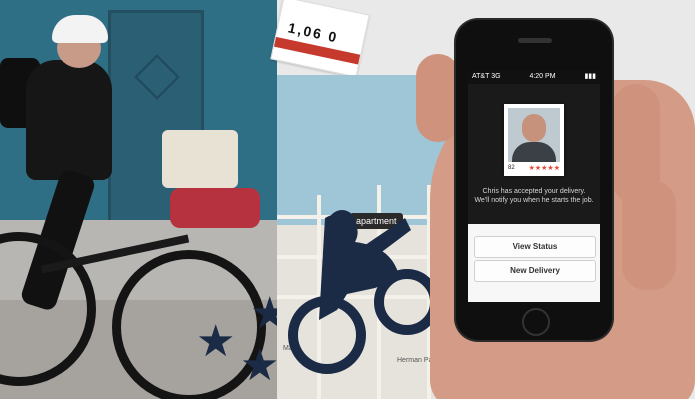 This screenshot has height=399, width=695. Describe the element at coordinates (535, 247) in the screenshot. I see `view-status-button: View Status` at that location.